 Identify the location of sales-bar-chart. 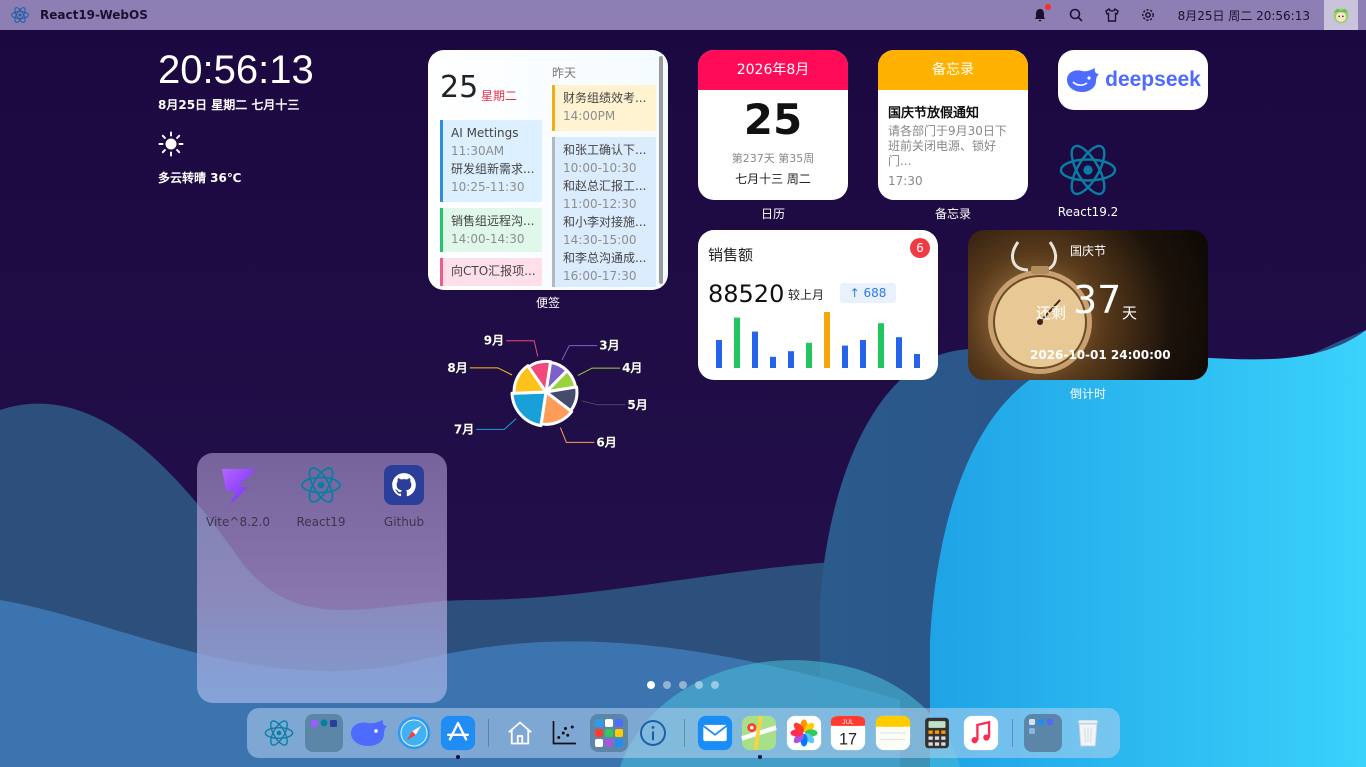
(818, 340).